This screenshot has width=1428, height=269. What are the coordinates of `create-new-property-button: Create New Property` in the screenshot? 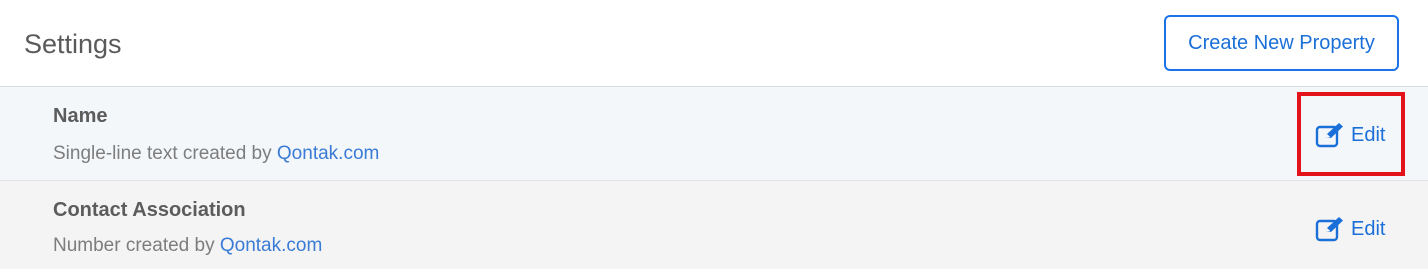 It's located at (1281, 43).